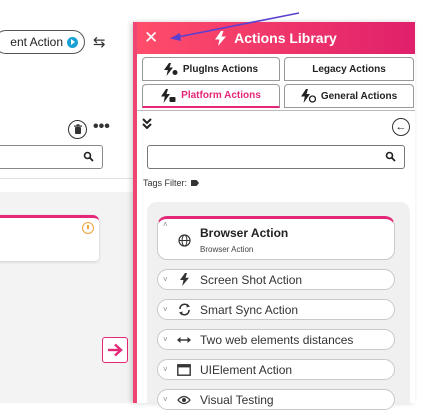 The image size is (426, 410). I want to click on eye-icon, so click(184, 400).